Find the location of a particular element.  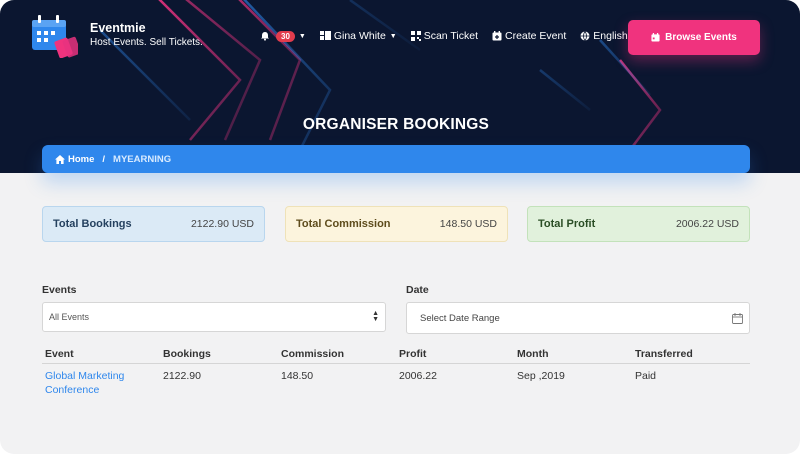

events-select: All Events ▲ ▼ is located at coordinates (214, 317).